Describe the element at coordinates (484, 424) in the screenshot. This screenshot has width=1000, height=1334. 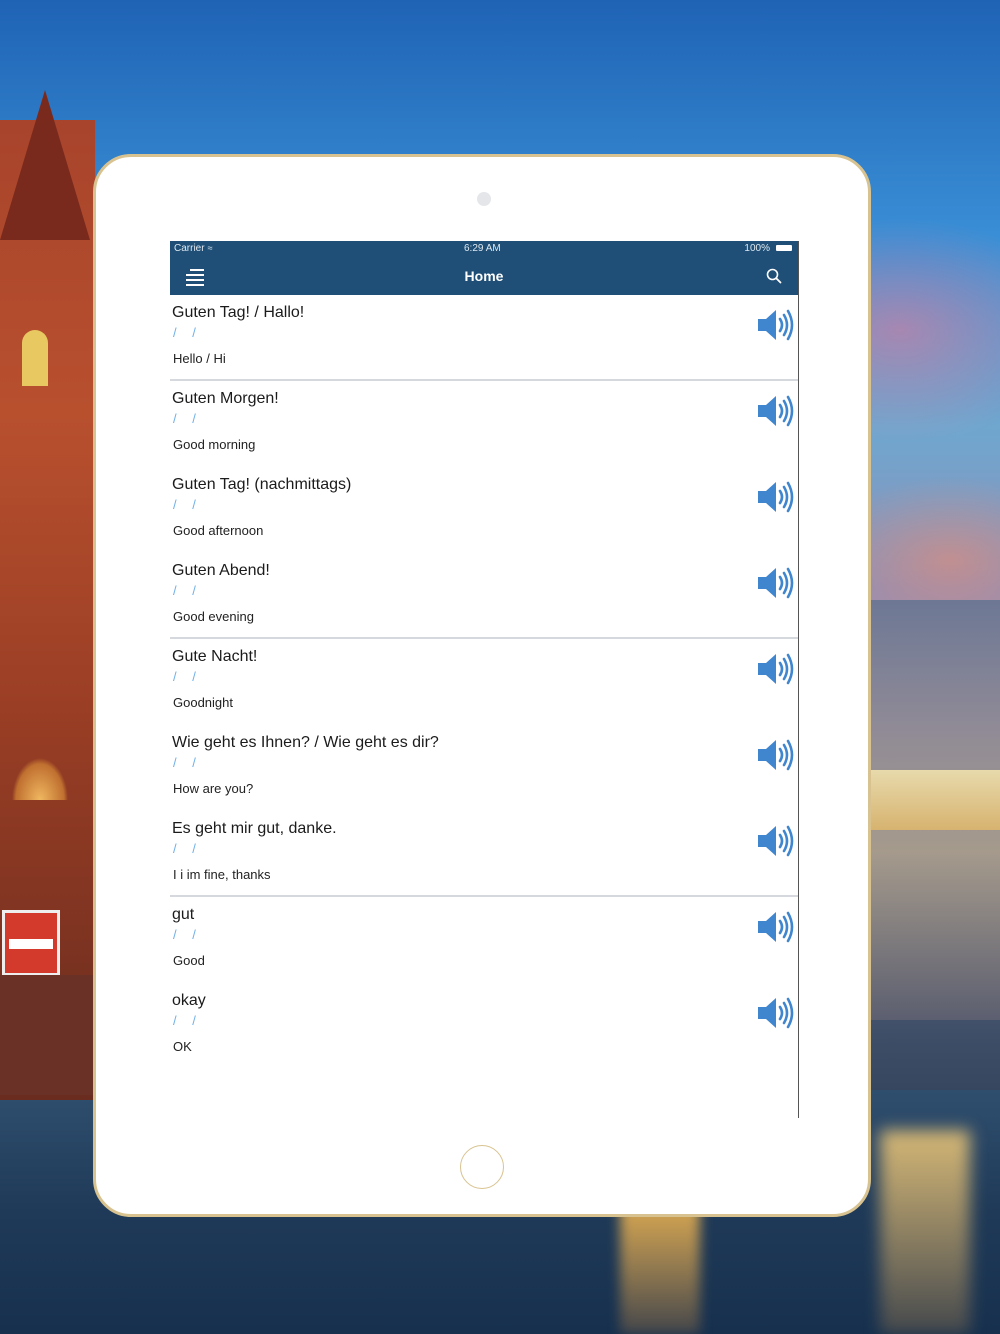
I see `phrase-row: Guten Morgen! / / Good morning` at that location.